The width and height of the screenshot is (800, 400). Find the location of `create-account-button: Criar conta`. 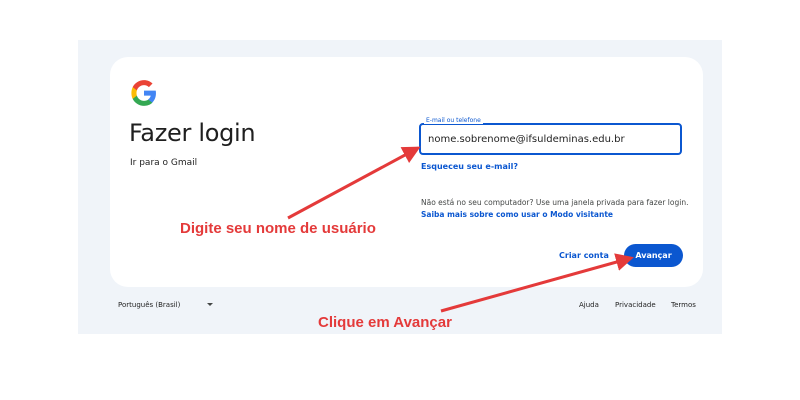

create-account-button: Criar conta is located at coordinates (584, 255).